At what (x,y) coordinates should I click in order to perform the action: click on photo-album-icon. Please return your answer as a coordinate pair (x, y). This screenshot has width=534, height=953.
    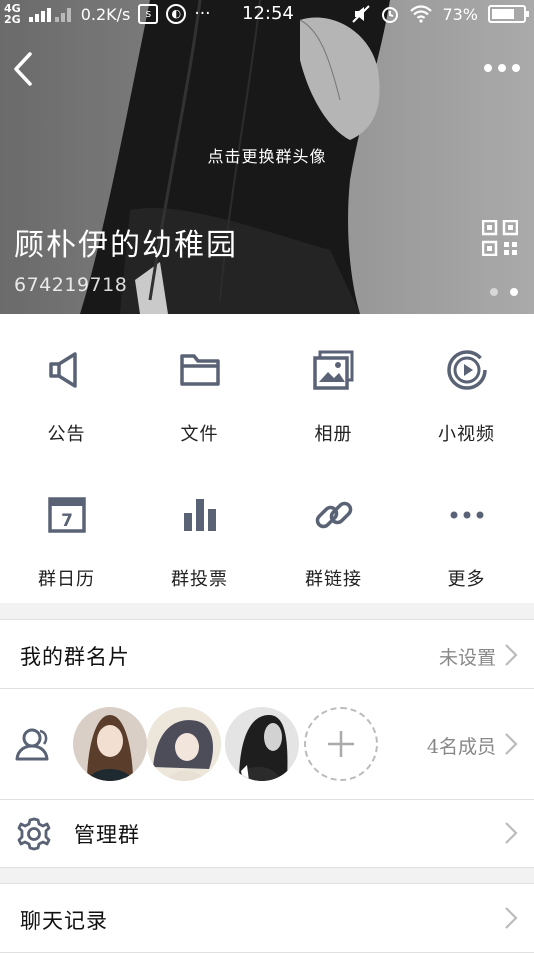
    Looking at the image, I should click on (332, 370).